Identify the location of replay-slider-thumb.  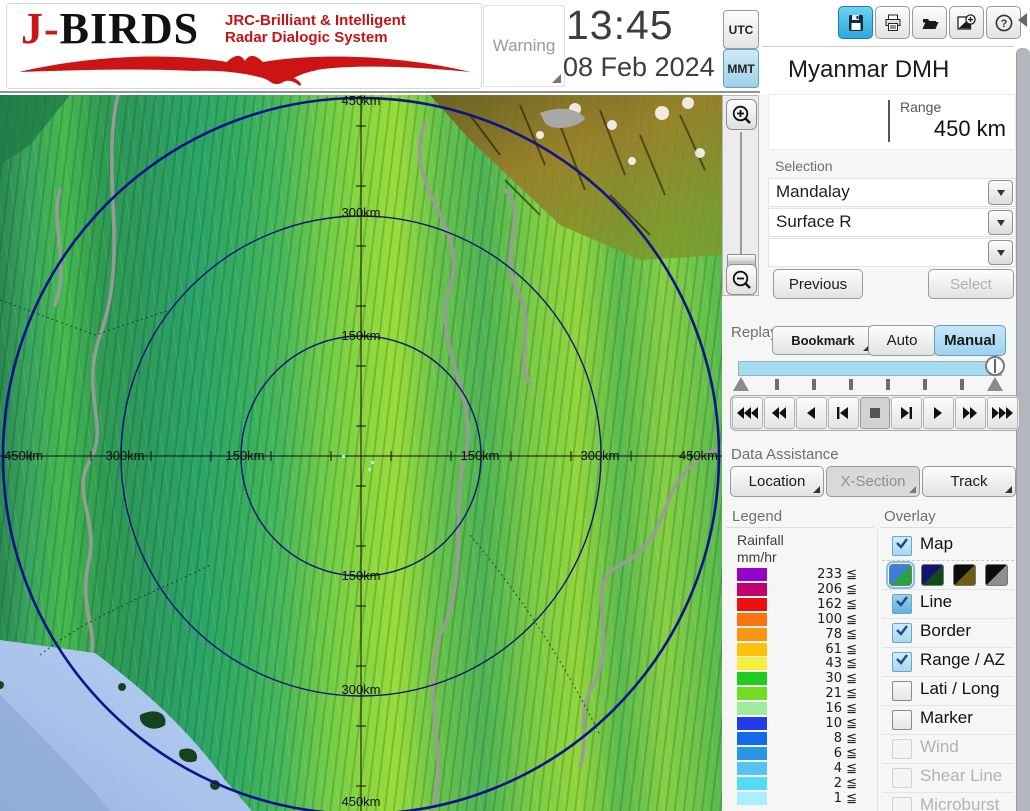
(995, 366).